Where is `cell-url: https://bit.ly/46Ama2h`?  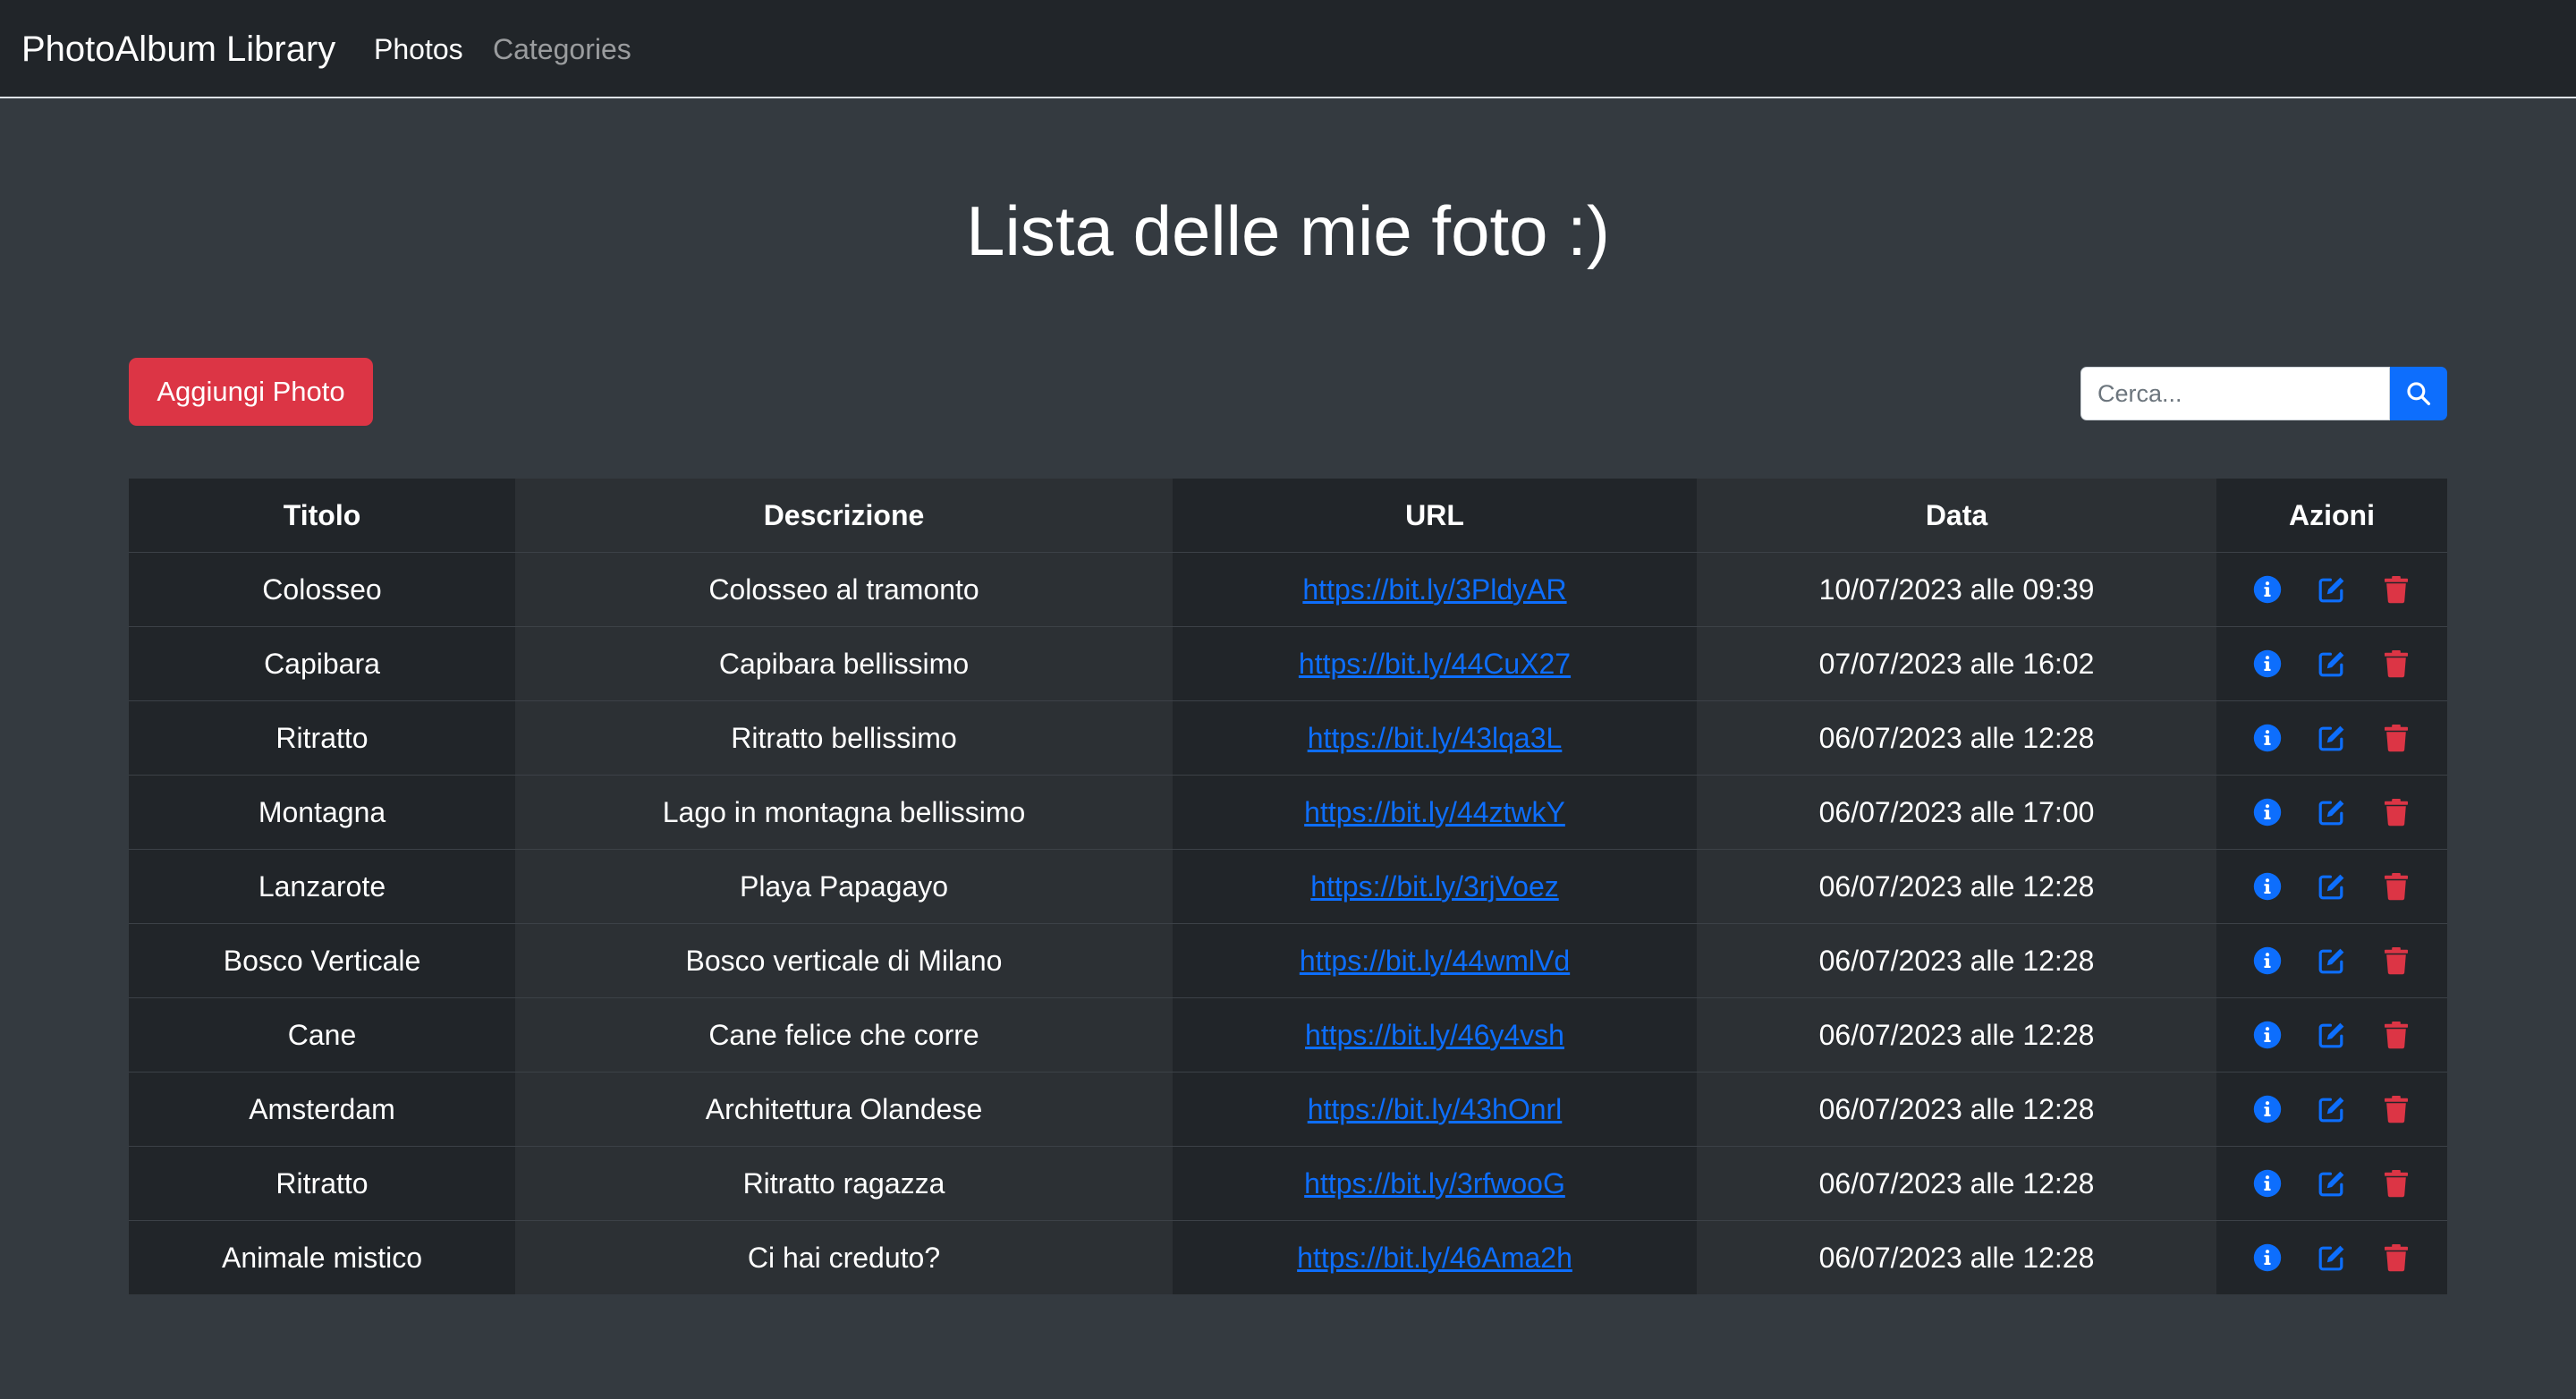 cell-url: https://bit.ly/46Ama2h is located at coordinates (1435, 1257).